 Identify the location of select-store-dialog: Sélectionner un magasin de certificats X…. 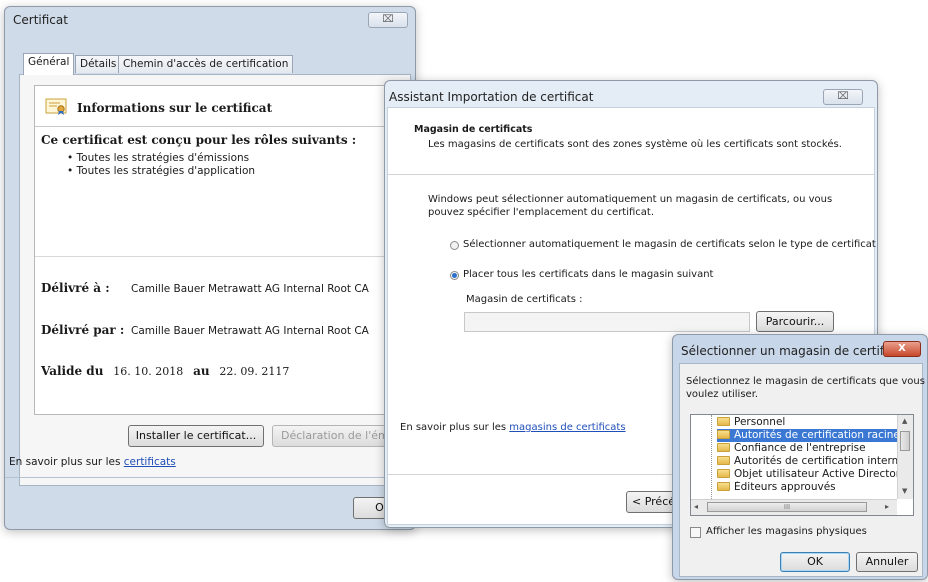
(800, 457).